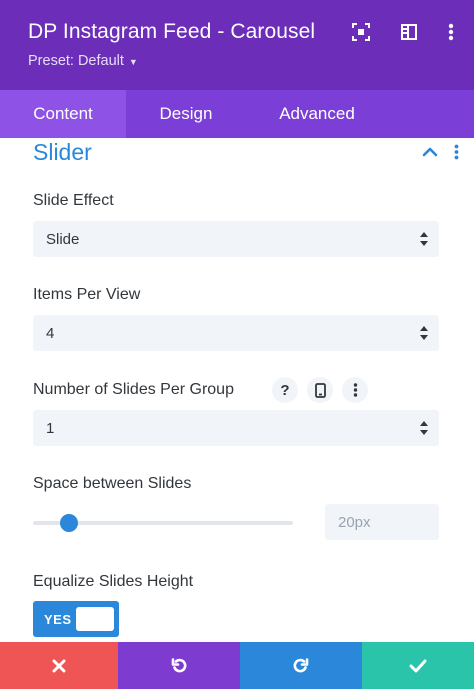  I want to click on slides-per-group-label-row: Number of Slides Per Group, so click(133, 390).